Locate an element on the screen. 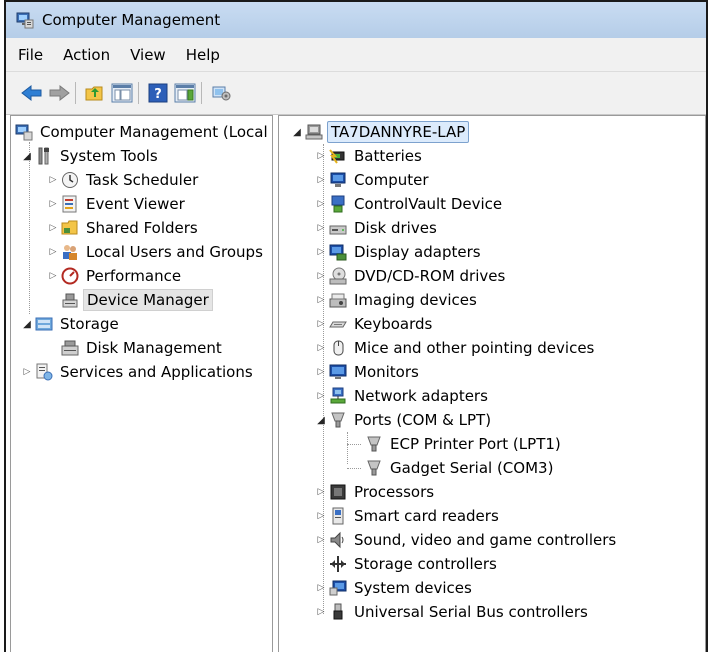 The height and width of the screenshot is (652, 710). category-label: Computer is located at coordinates (391, 180).